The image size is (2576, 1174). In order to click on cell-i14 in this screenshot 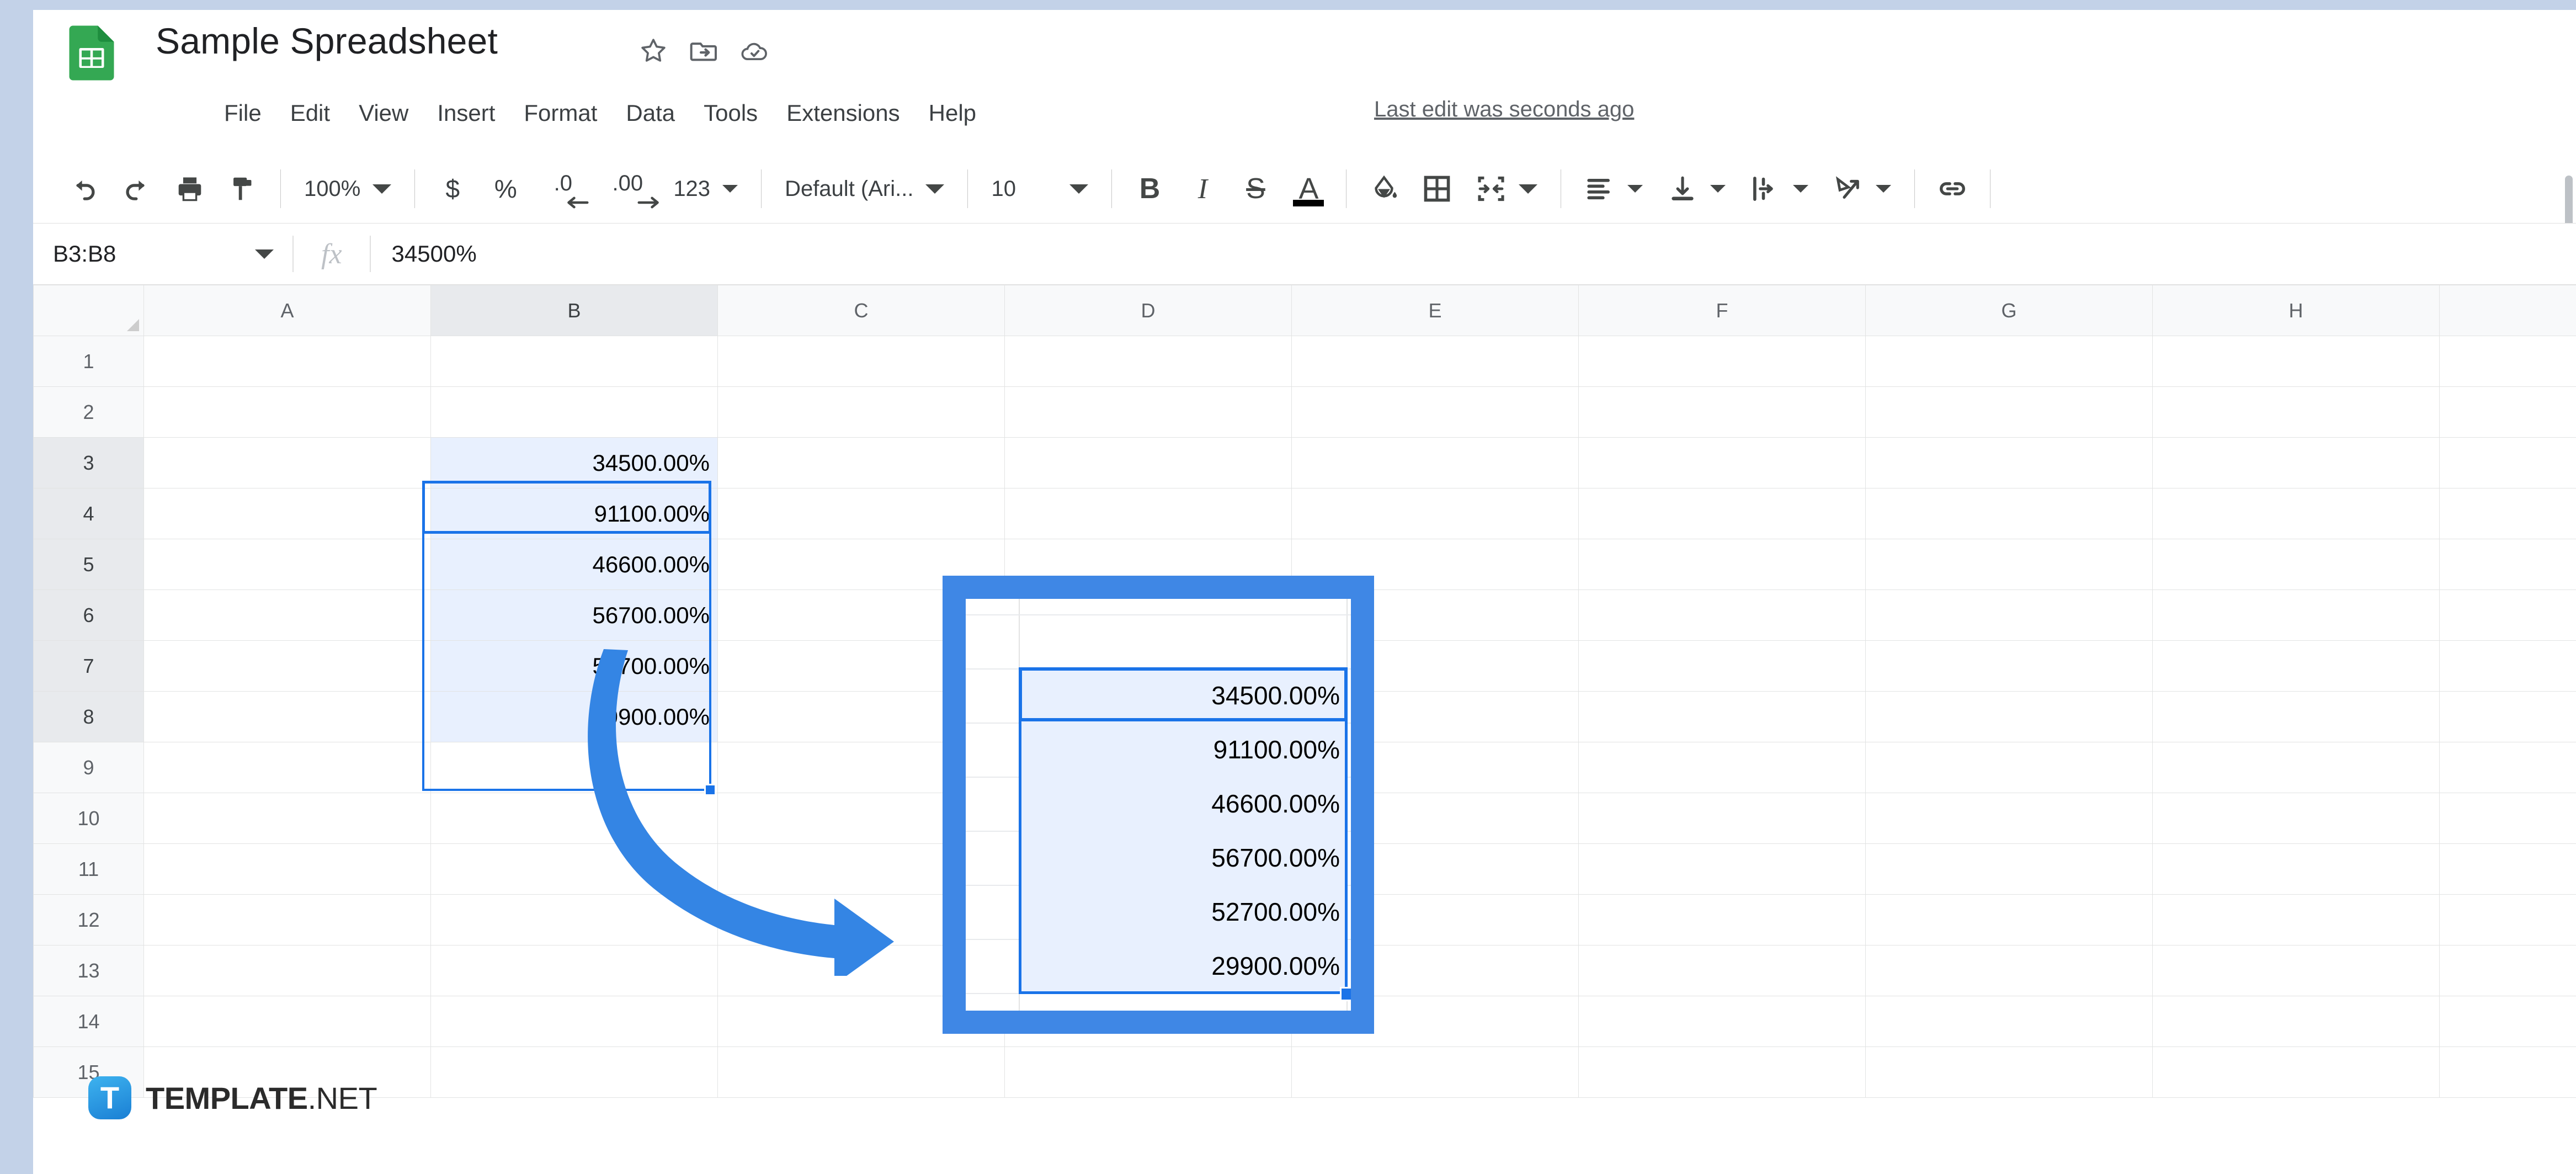, I will do `click(2507, 1021)`.